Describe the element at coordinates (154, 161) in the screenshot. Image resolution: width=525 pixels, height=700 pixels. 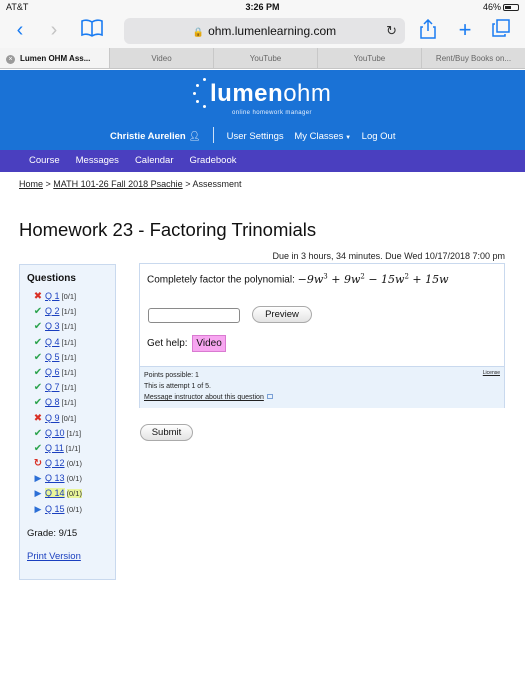
I see `nav-calendar: Calendar` at that location.